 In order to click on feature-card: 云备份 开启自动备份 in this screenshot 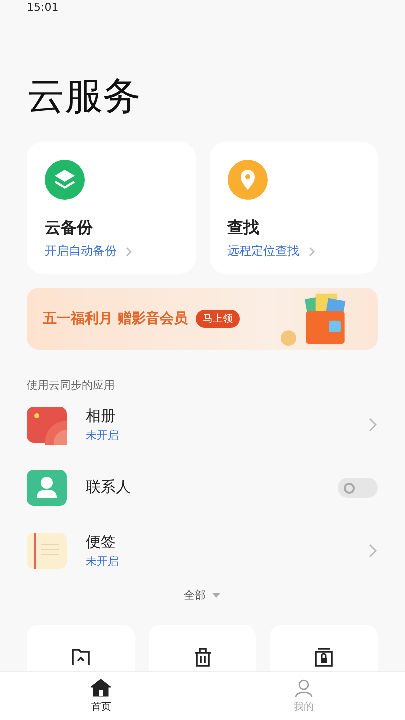, I will do `click(111, 208)`.